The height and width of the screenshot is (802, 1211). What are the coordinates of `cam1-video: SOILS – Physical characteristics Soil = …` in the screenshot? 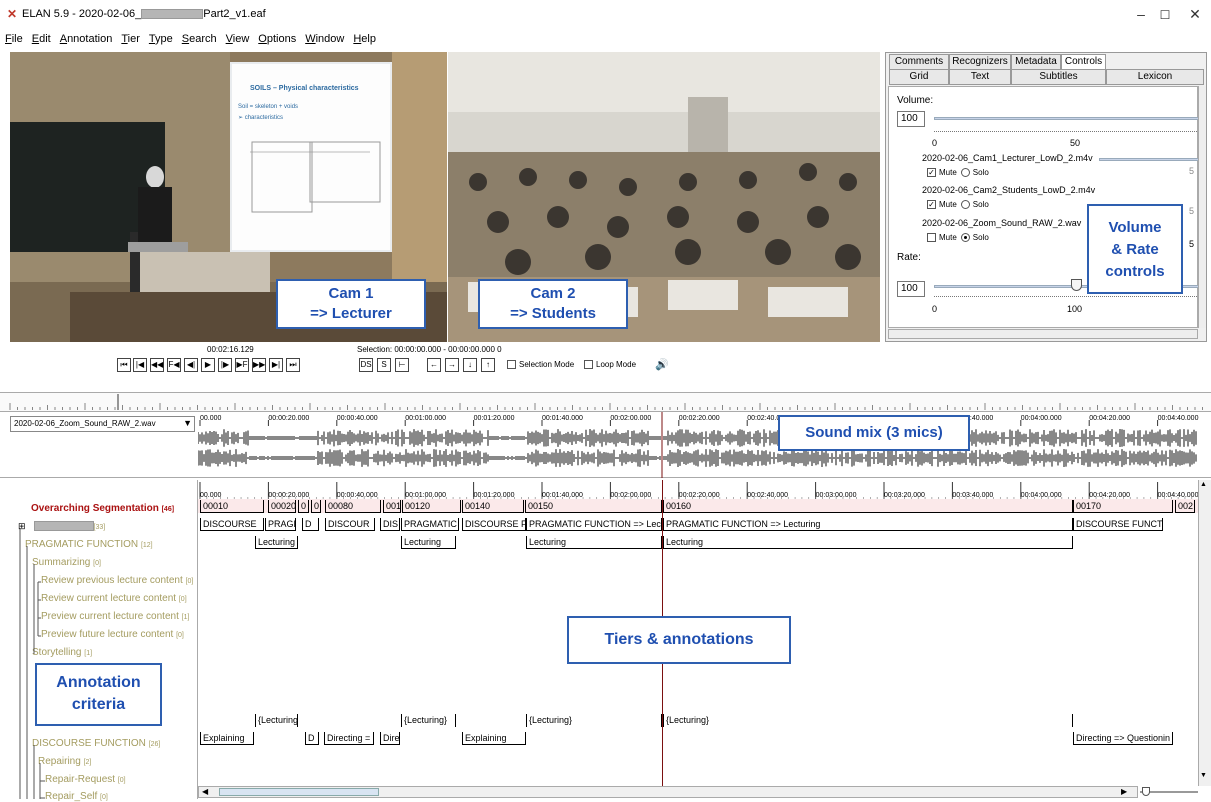 It's located at (228, 197).